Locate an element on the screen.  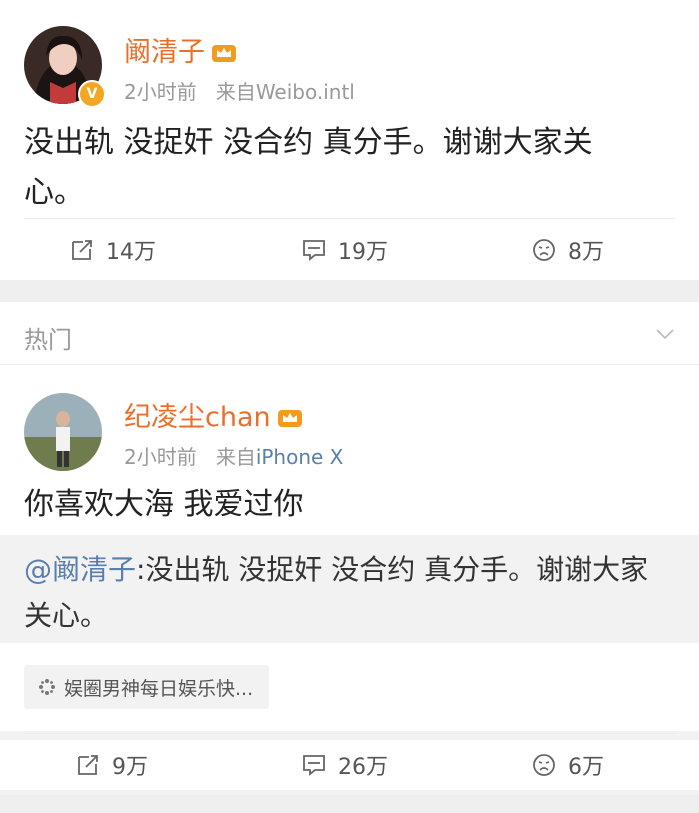
chevron-down-icon is located at coordinates (665, 334).